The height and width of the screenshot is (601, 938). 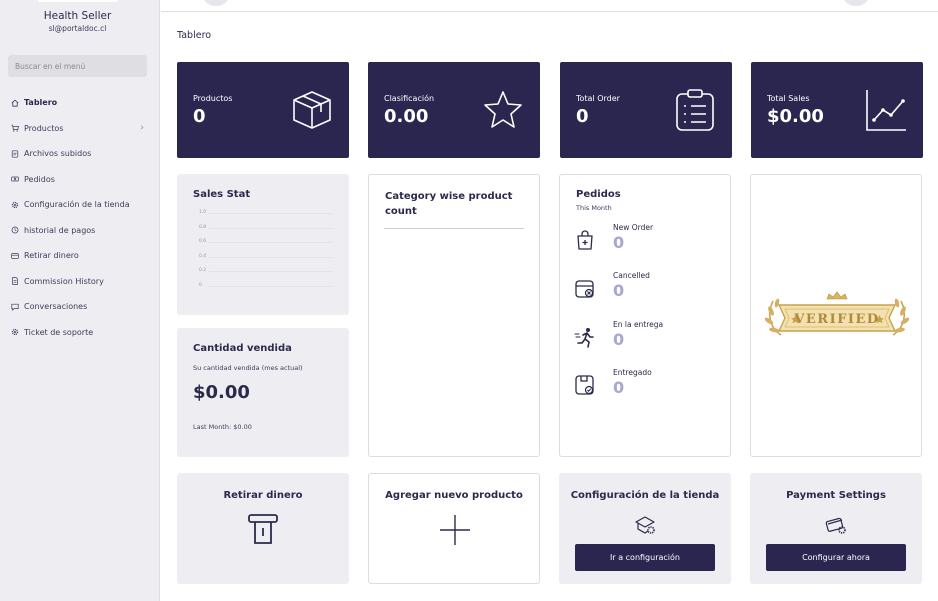 What do you see at coordinates (649, 245) in the screenshot?
I see `order-row-new: New Order 0` at bounding box center [649, 245].